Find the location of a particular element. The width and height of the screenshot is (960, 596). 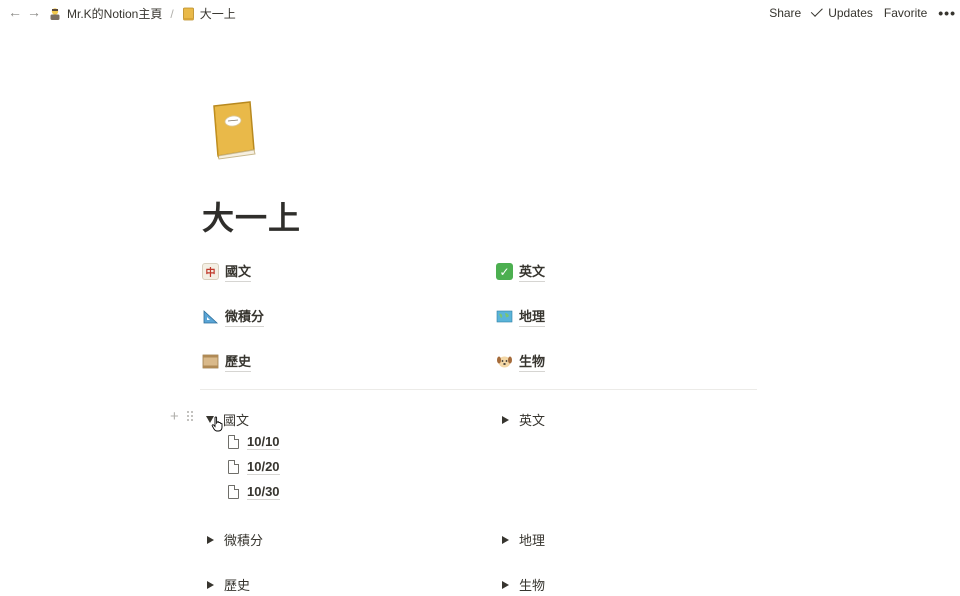

more-options-icon: ••• is located at coordinates (947, 13).